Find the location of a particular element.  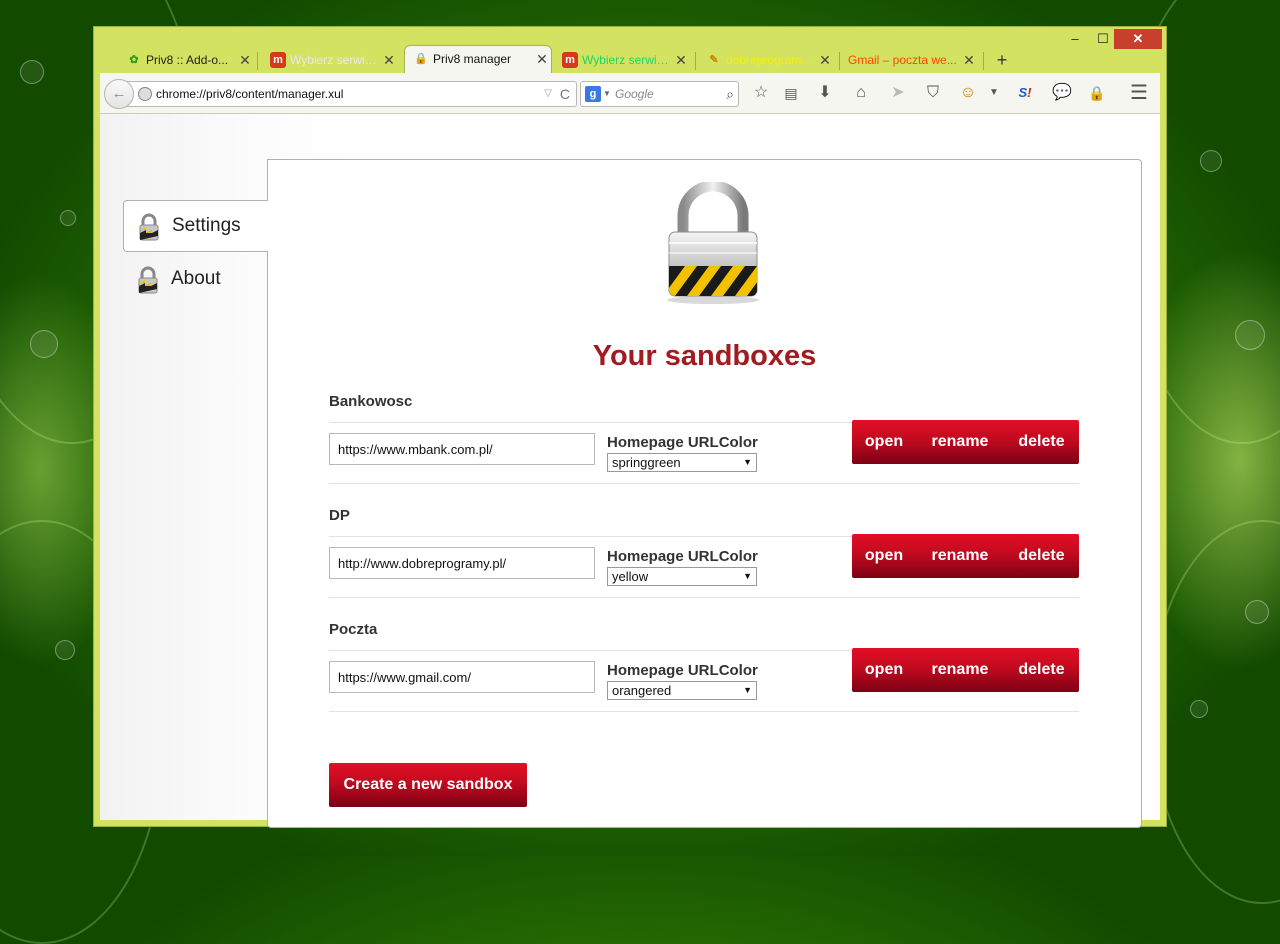

star-icon: ☆ is located at coordinates (761, 93).